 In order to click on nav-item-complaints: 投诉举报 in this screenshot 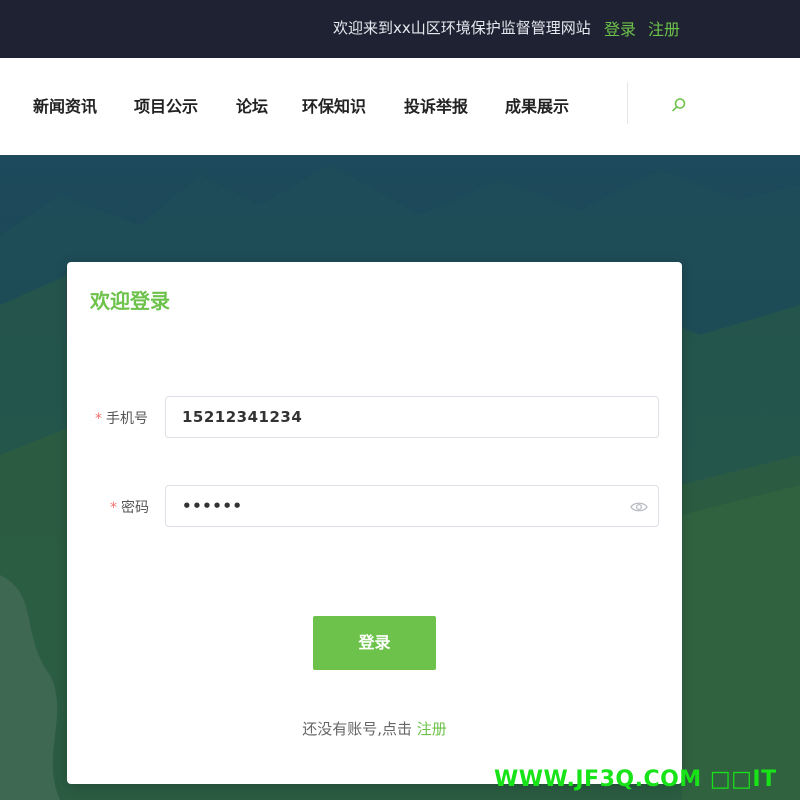, I will do `click(436, 105)`.